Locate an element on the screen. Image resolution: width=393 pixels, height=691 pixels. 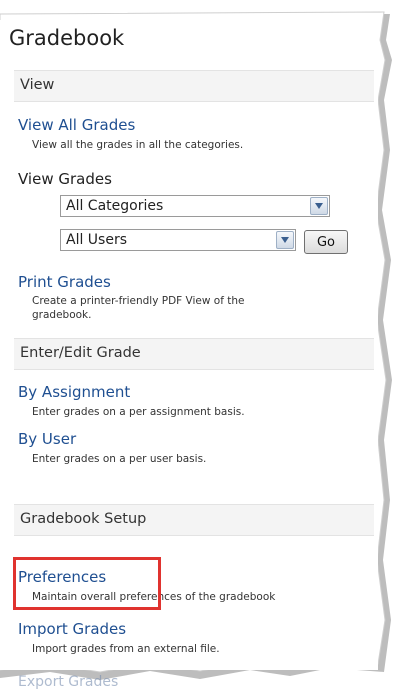
page-title: Gradebook is located at coordinates (67, 38).